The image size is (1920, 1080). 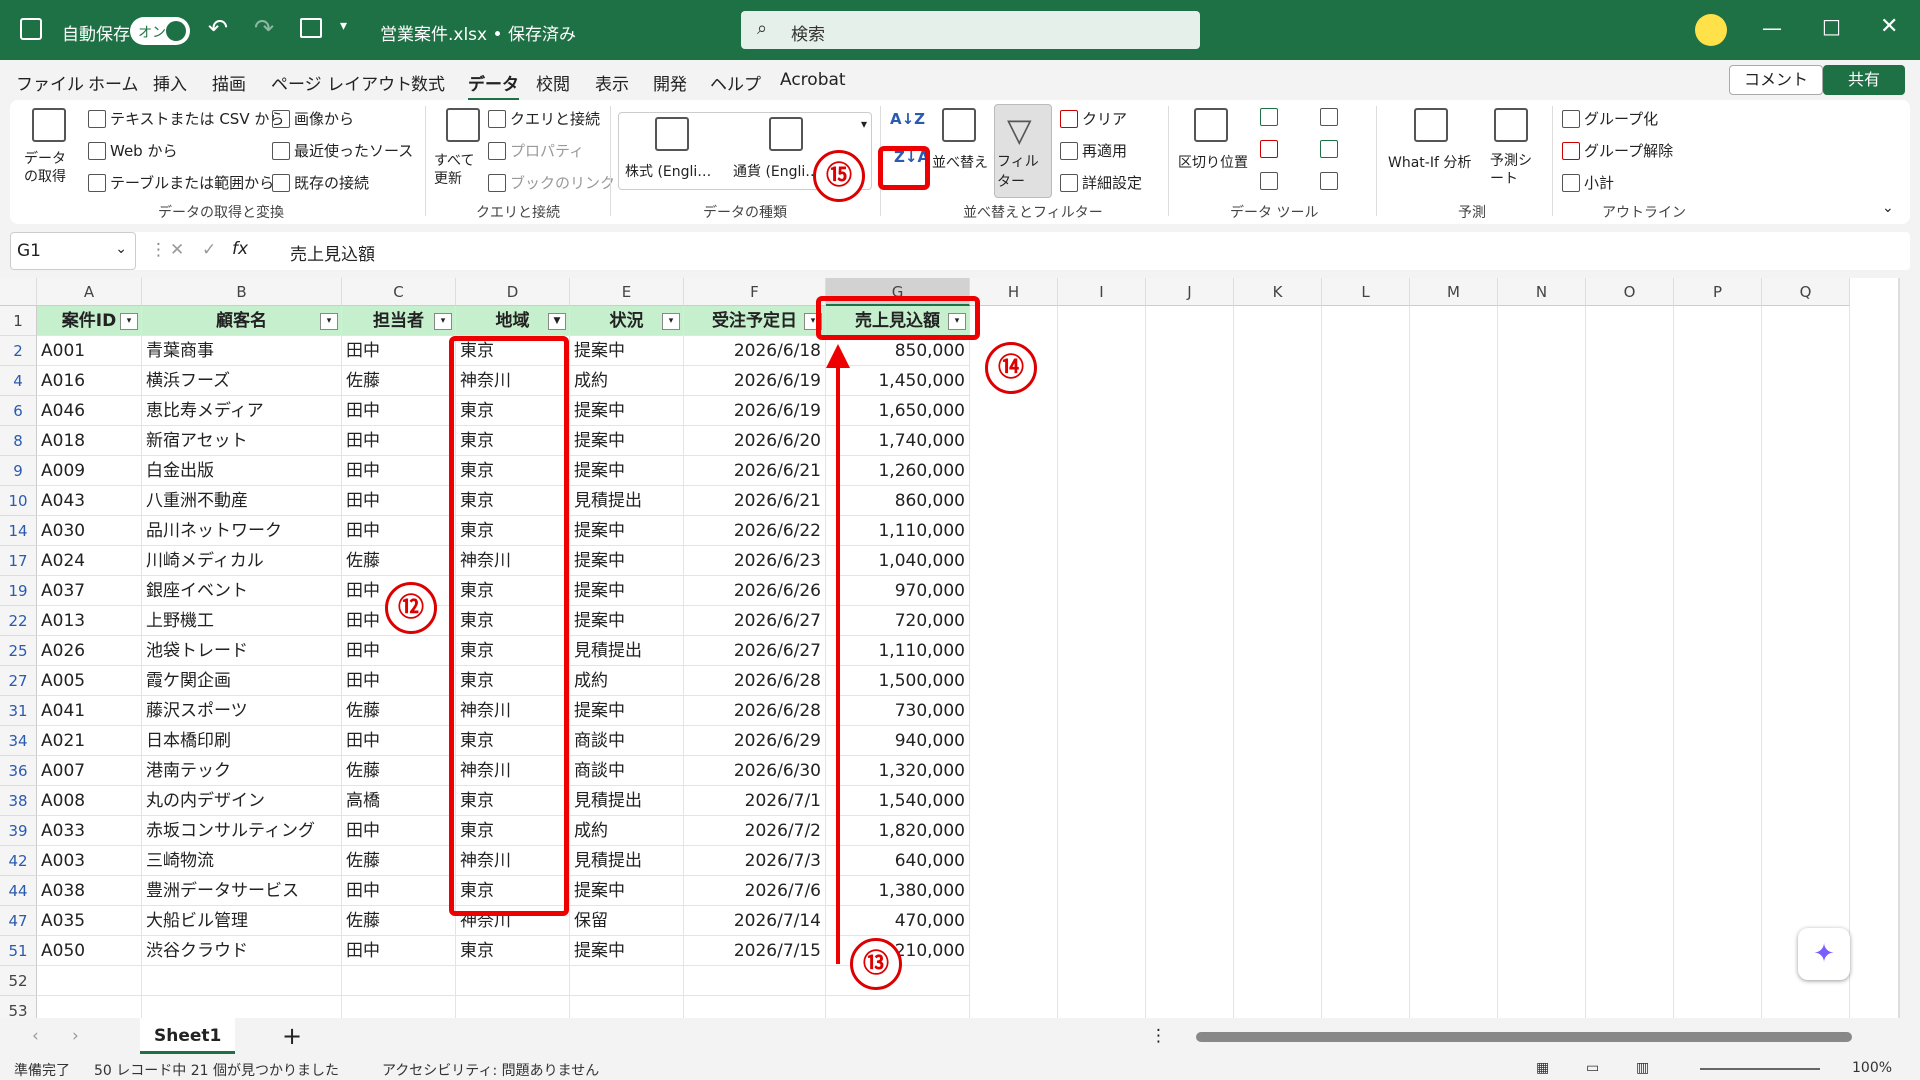 I want to click on cell-amount: 1,500,000, so click(x=898, y=681).